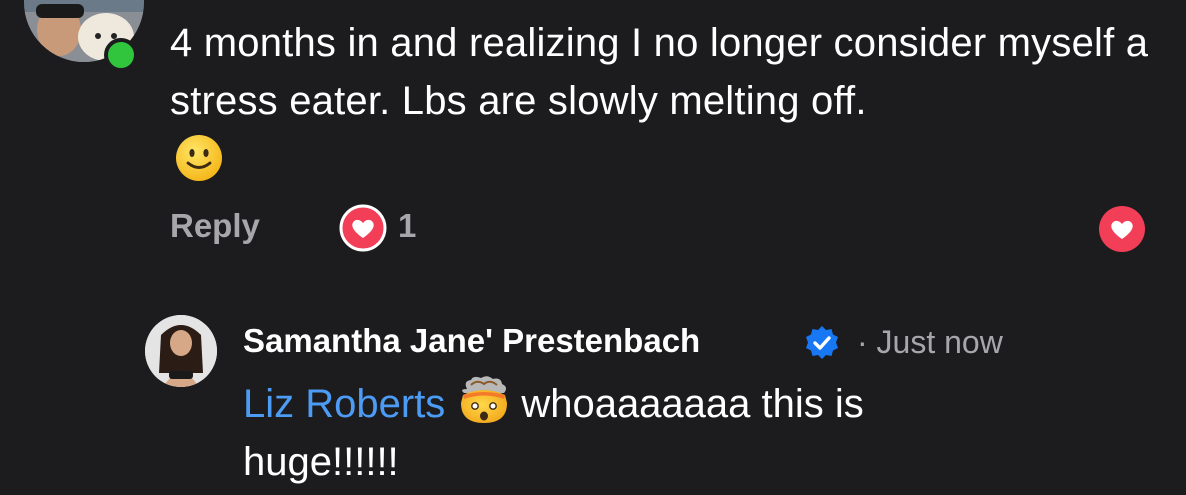 This screenshot has width=1186, height=495. I want to click on online-status-indicator, so click(121, 55).